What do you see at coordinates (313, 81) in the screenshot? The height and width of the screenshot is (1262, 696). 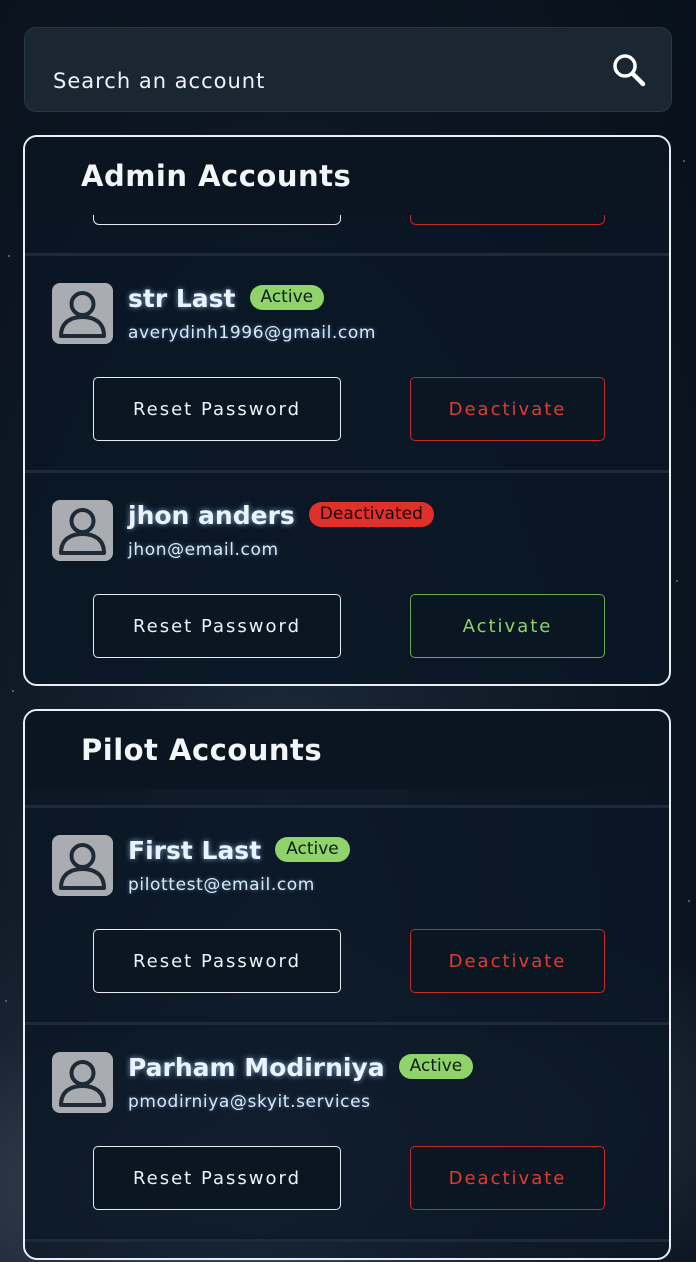 I see `search-input` at bounding box center [313, 81].